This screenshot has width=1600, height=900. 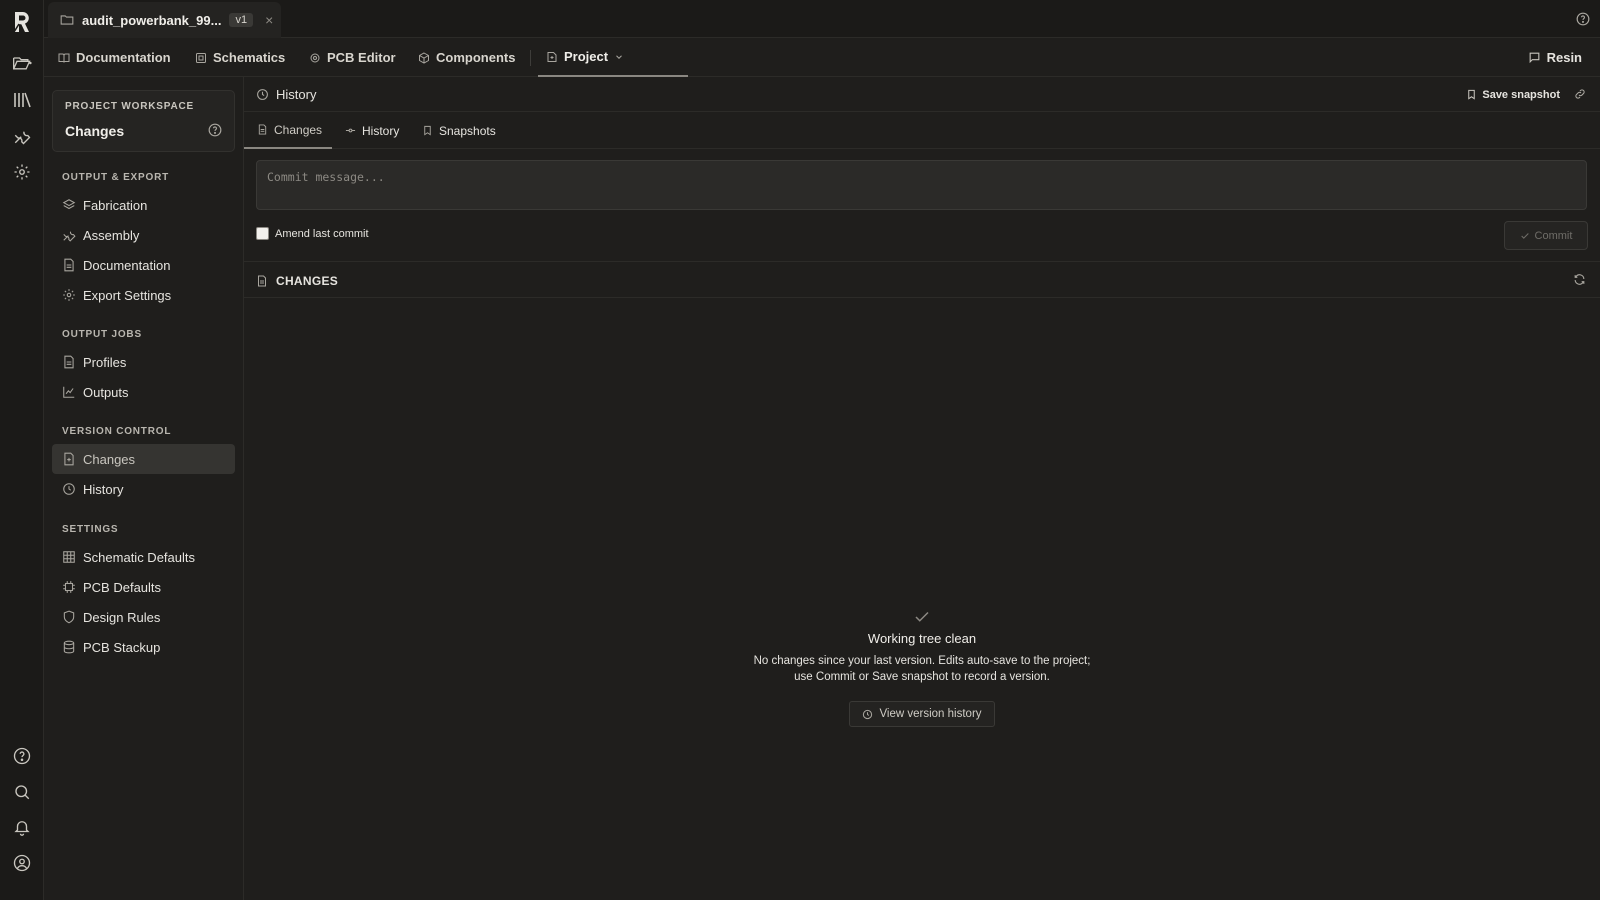 What do you see at coordinates (322, 233) in the screenshot?
I see `amend-label: Amend last commit` at bounding box center [322, 233].